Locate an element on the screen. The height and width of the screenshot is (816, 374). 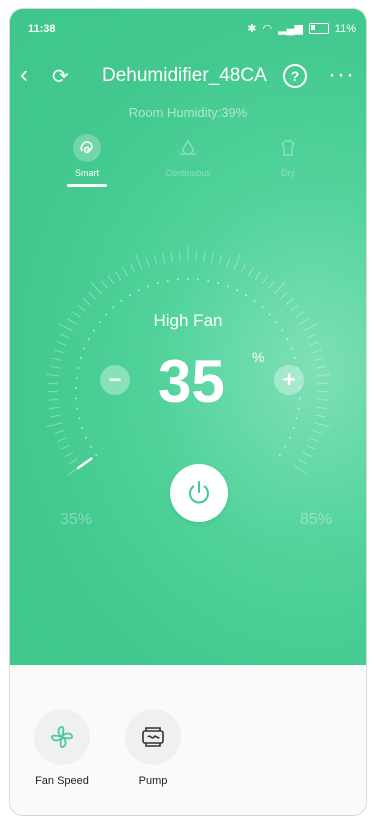
mode-dry: Dry is located at coordinates (288, 156).